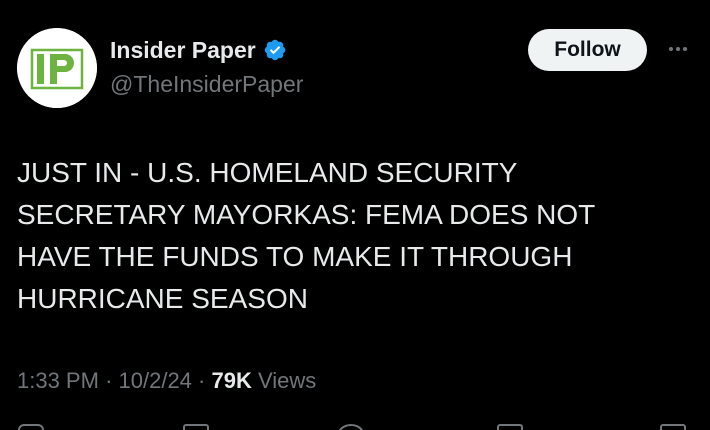 This screenshot has width=710, height=430. Describe the element at coordinates (196, 427) in the screenshot. I see `repost-icon` at that location.